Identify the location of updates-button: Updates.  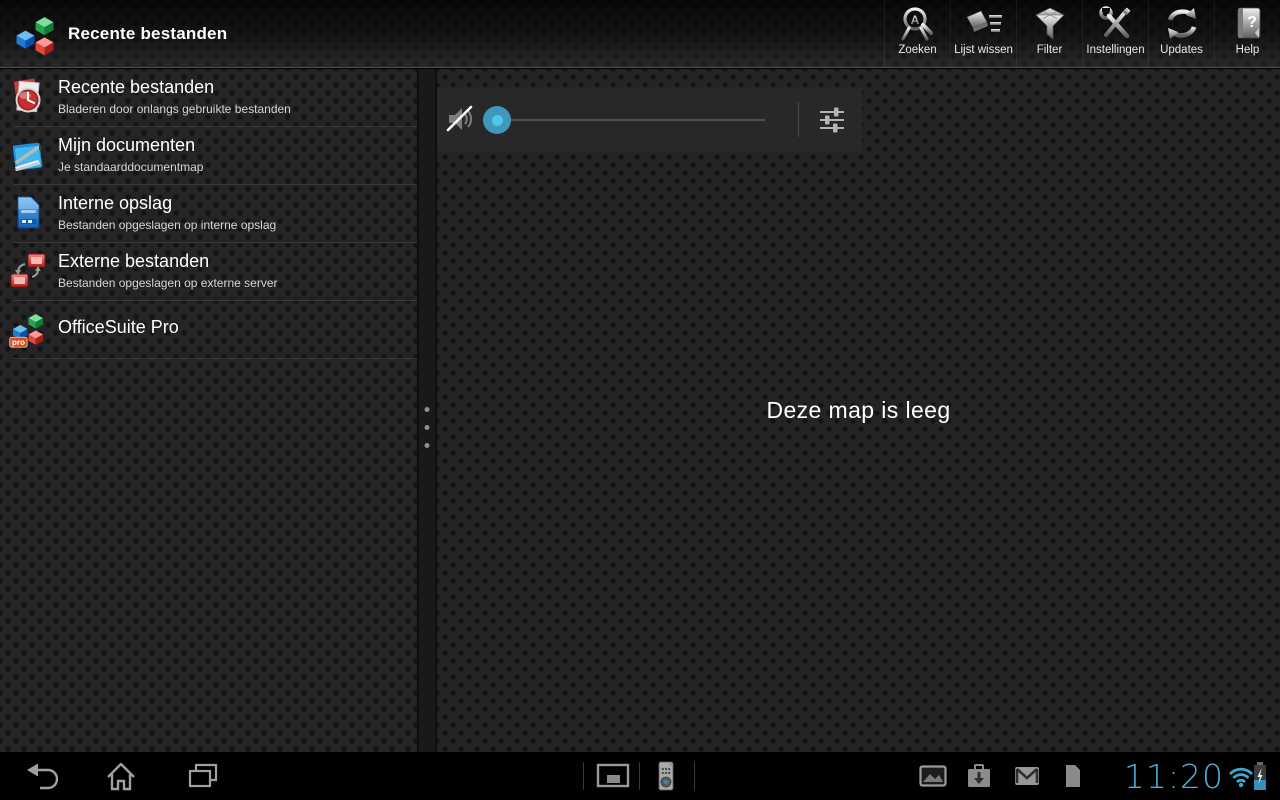
(1181, 34).